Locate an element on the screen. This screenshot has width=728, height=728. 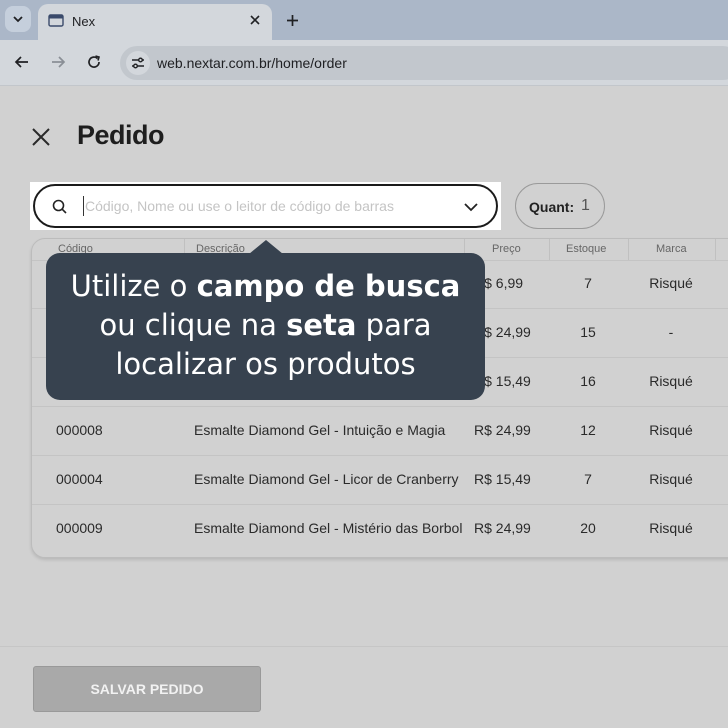
save-order-button: SALVAR PEDIDO is located at coordinates (147, 689).